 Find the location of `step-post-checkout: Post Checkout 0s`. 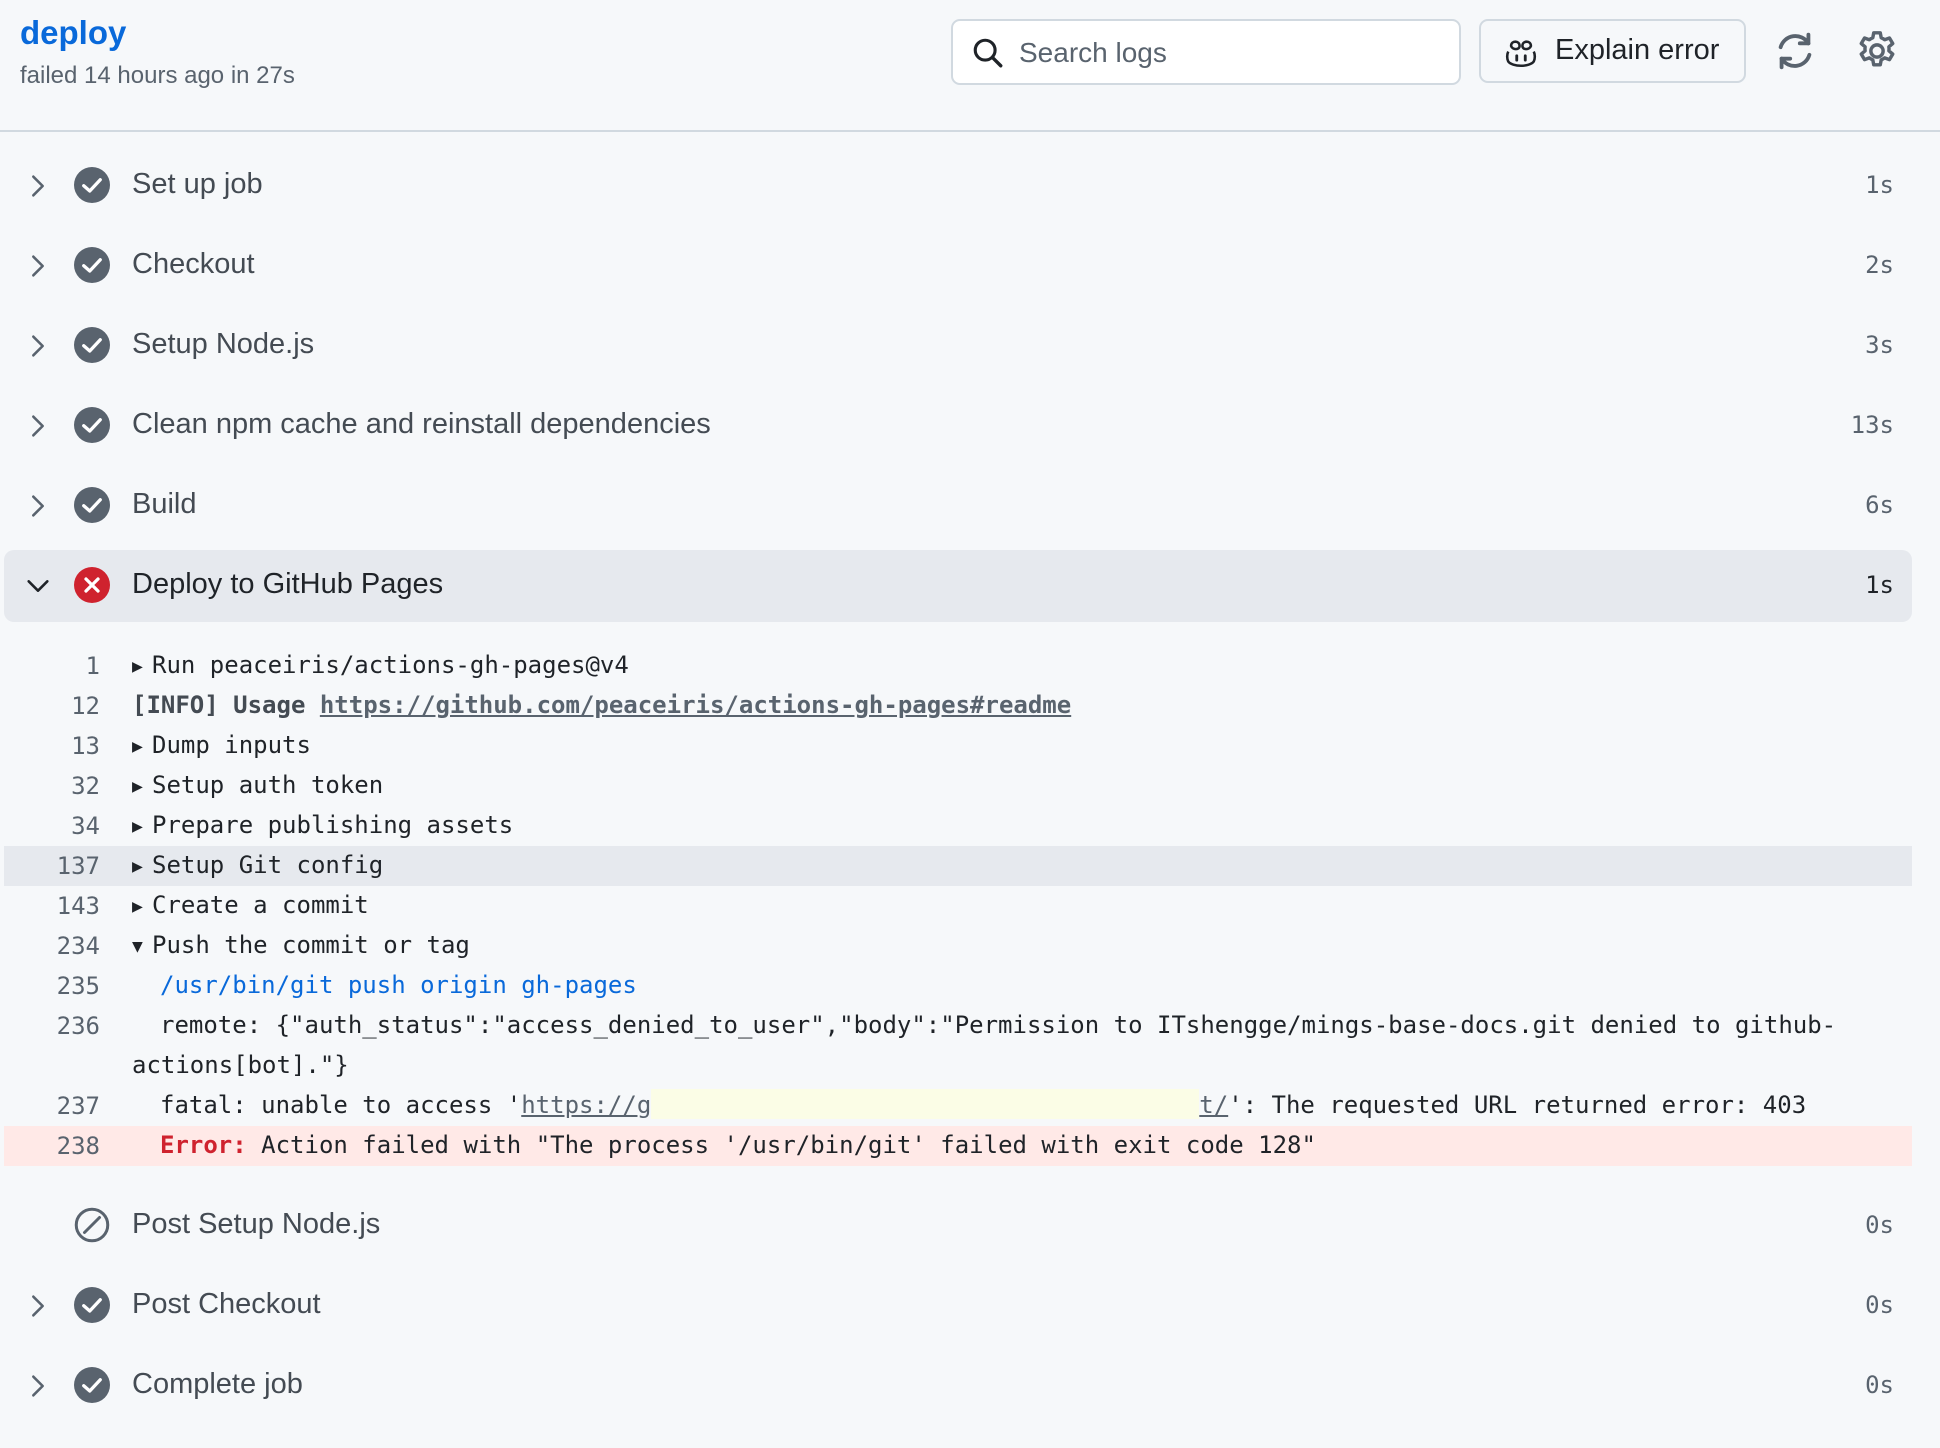

step-post-checkout: Post Checkout 0s is located at coordinates (958, 1306).